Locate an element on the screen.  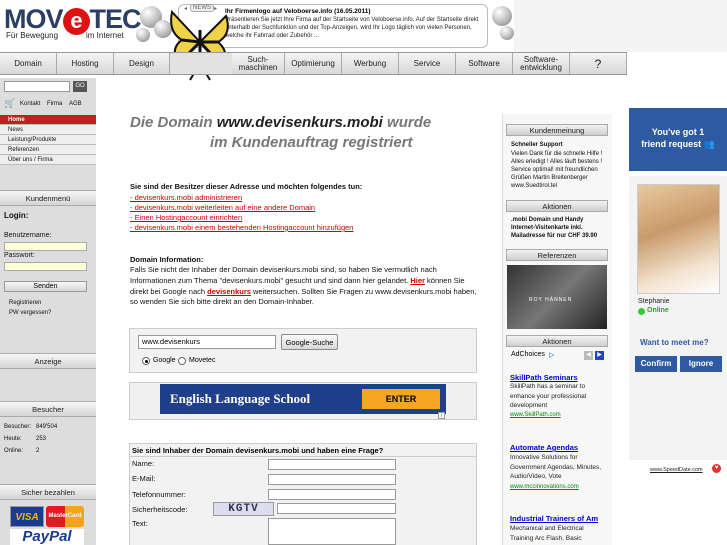
sidebar-item-leistung: Leistung/Produkte is located at coordinates (48, 140).